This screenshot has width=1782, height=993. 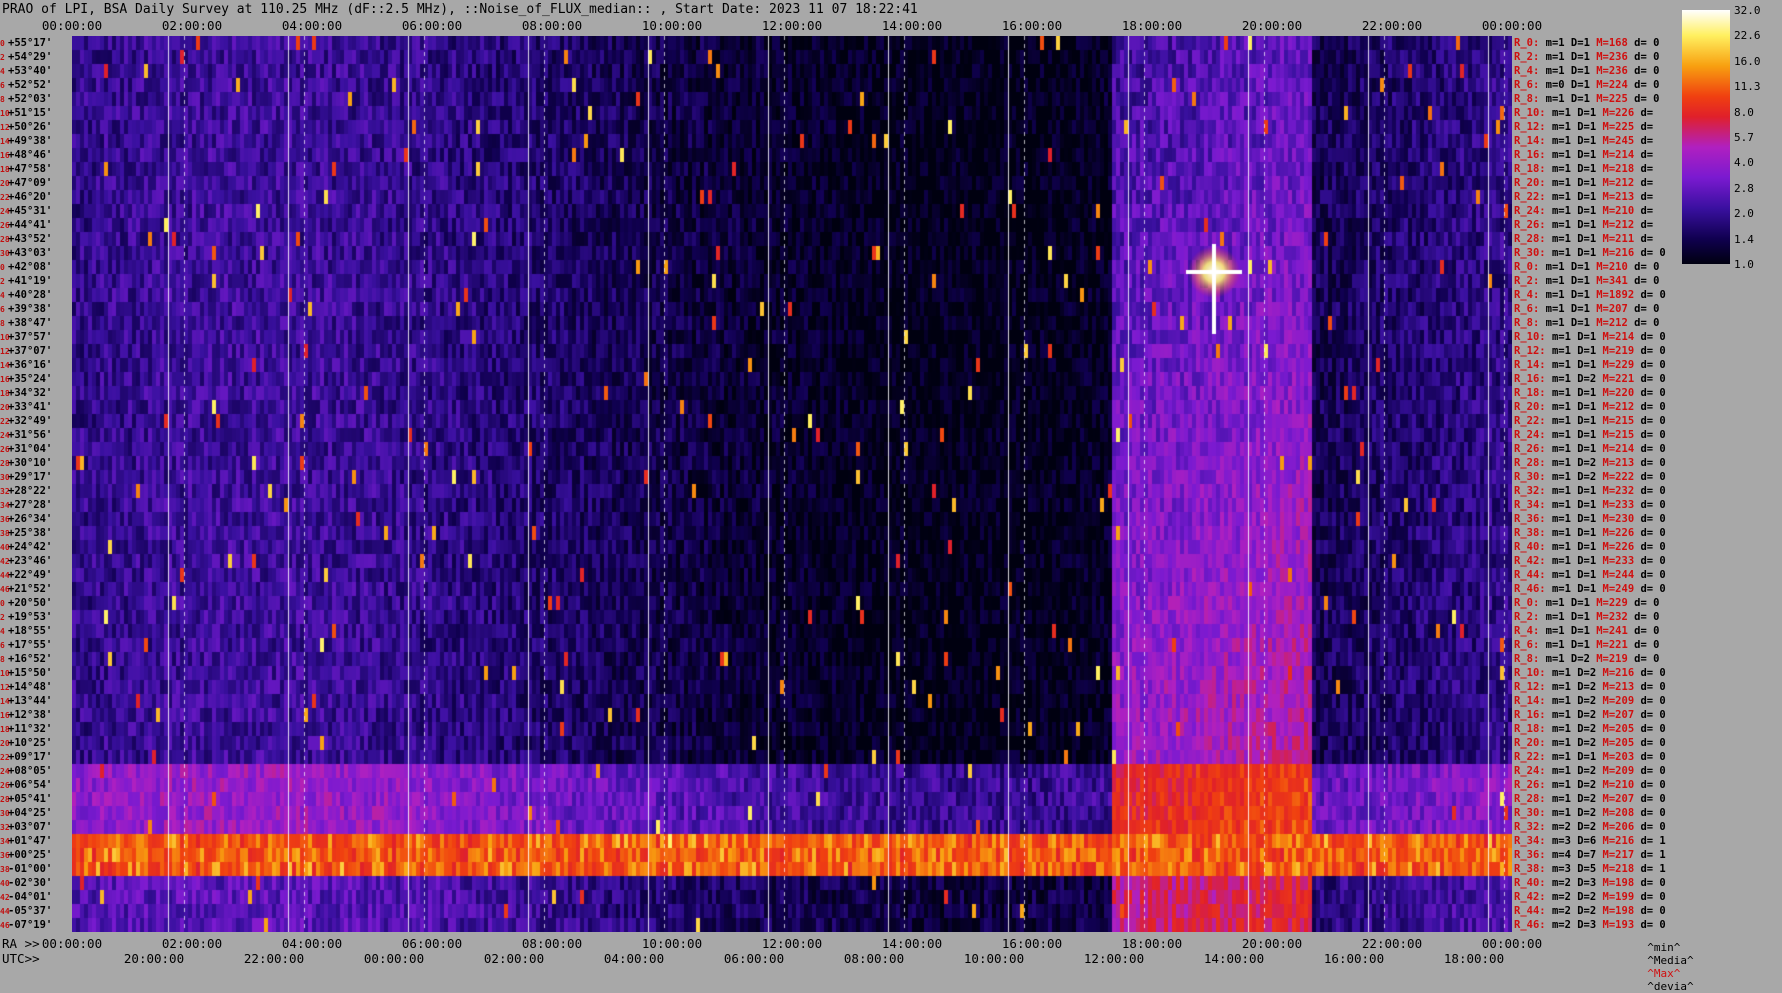 I want to click on receiver-row: R_30: m=1 D=2 M=208 d= 0, so click(x=1590, y=813).